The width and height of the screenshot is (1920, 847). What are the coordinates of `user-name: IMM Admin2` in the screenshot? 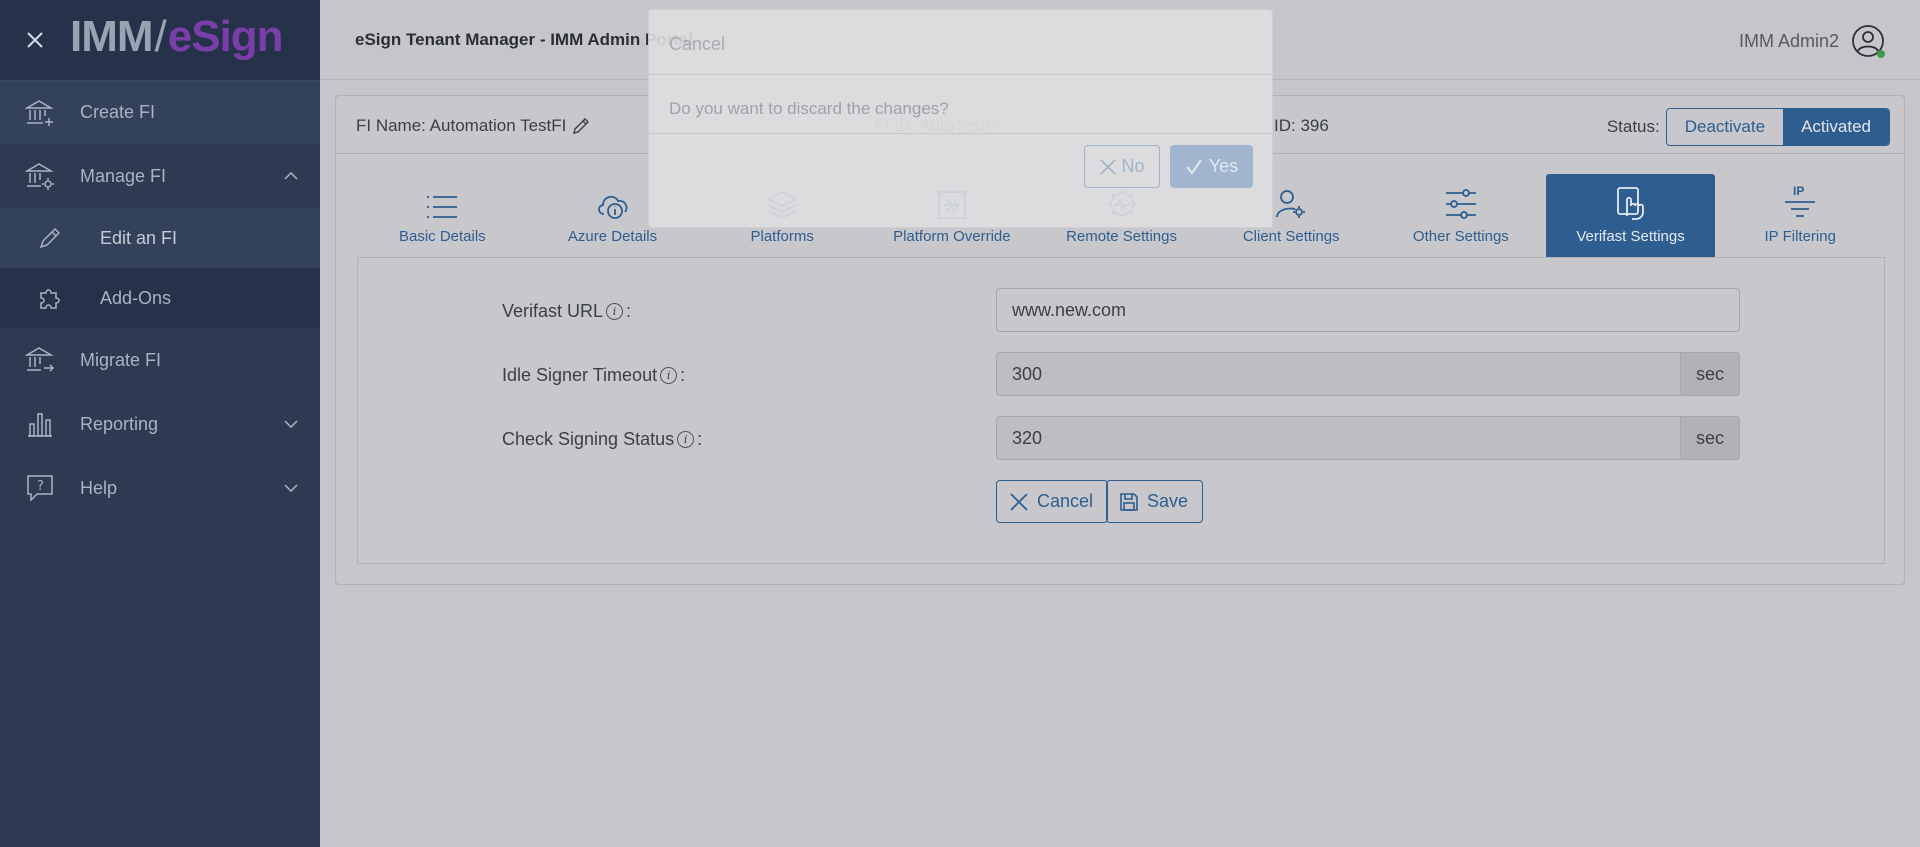 It's located at (1788, 40).